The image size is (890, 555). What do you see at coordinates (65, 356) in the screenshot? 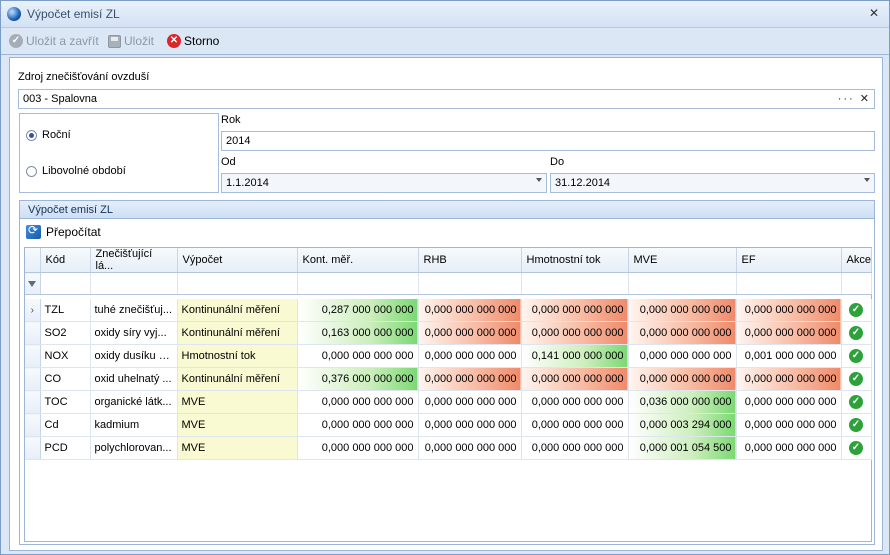
I see `cell-code: NOX` at bounding box center [65, 356].